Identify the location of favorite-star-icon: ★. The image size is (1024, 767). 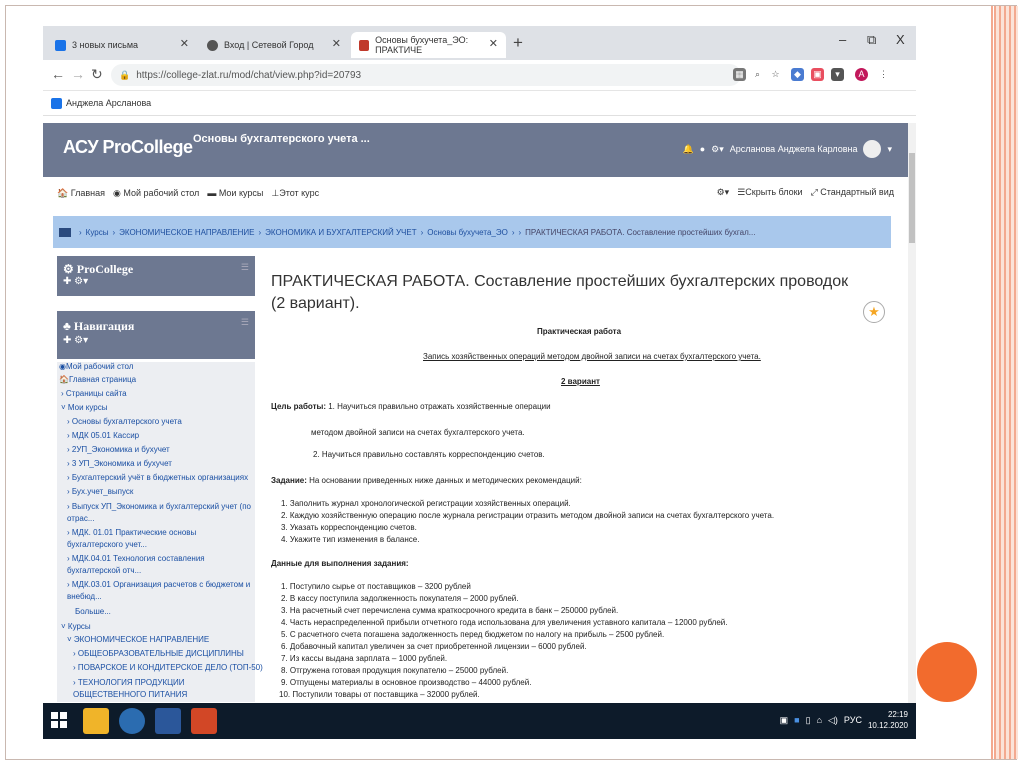
(874, 312).